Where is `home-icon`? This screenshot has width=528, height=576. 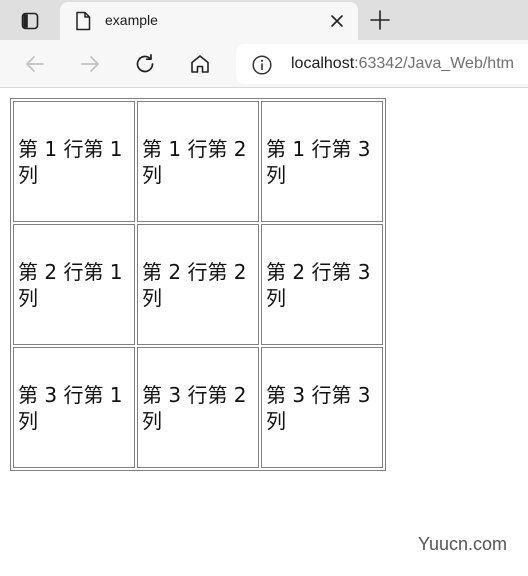
home-icon is located at coordinates (200, 64).